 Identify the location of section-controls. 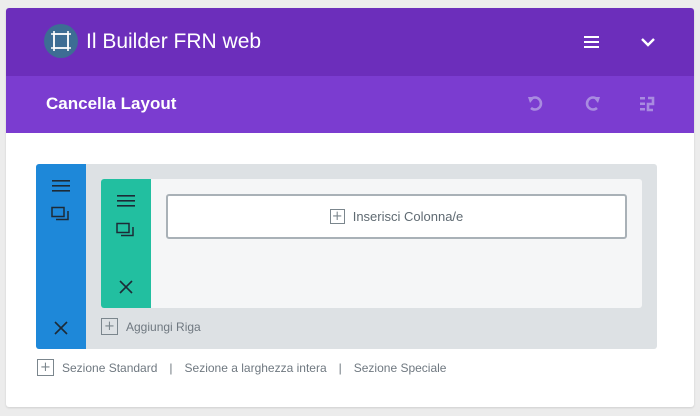
(61, 256).